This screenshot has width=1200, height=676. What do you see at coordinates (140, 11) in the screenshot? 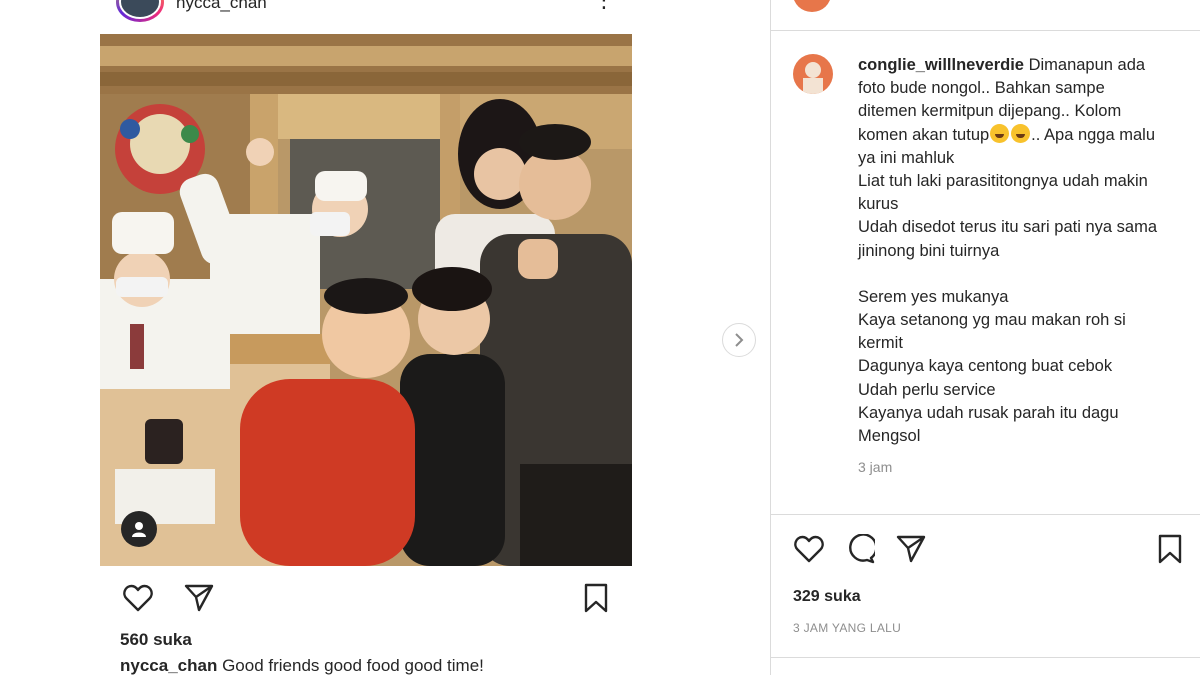
I see `post-author-avatar` at bounding box center [140, 11].